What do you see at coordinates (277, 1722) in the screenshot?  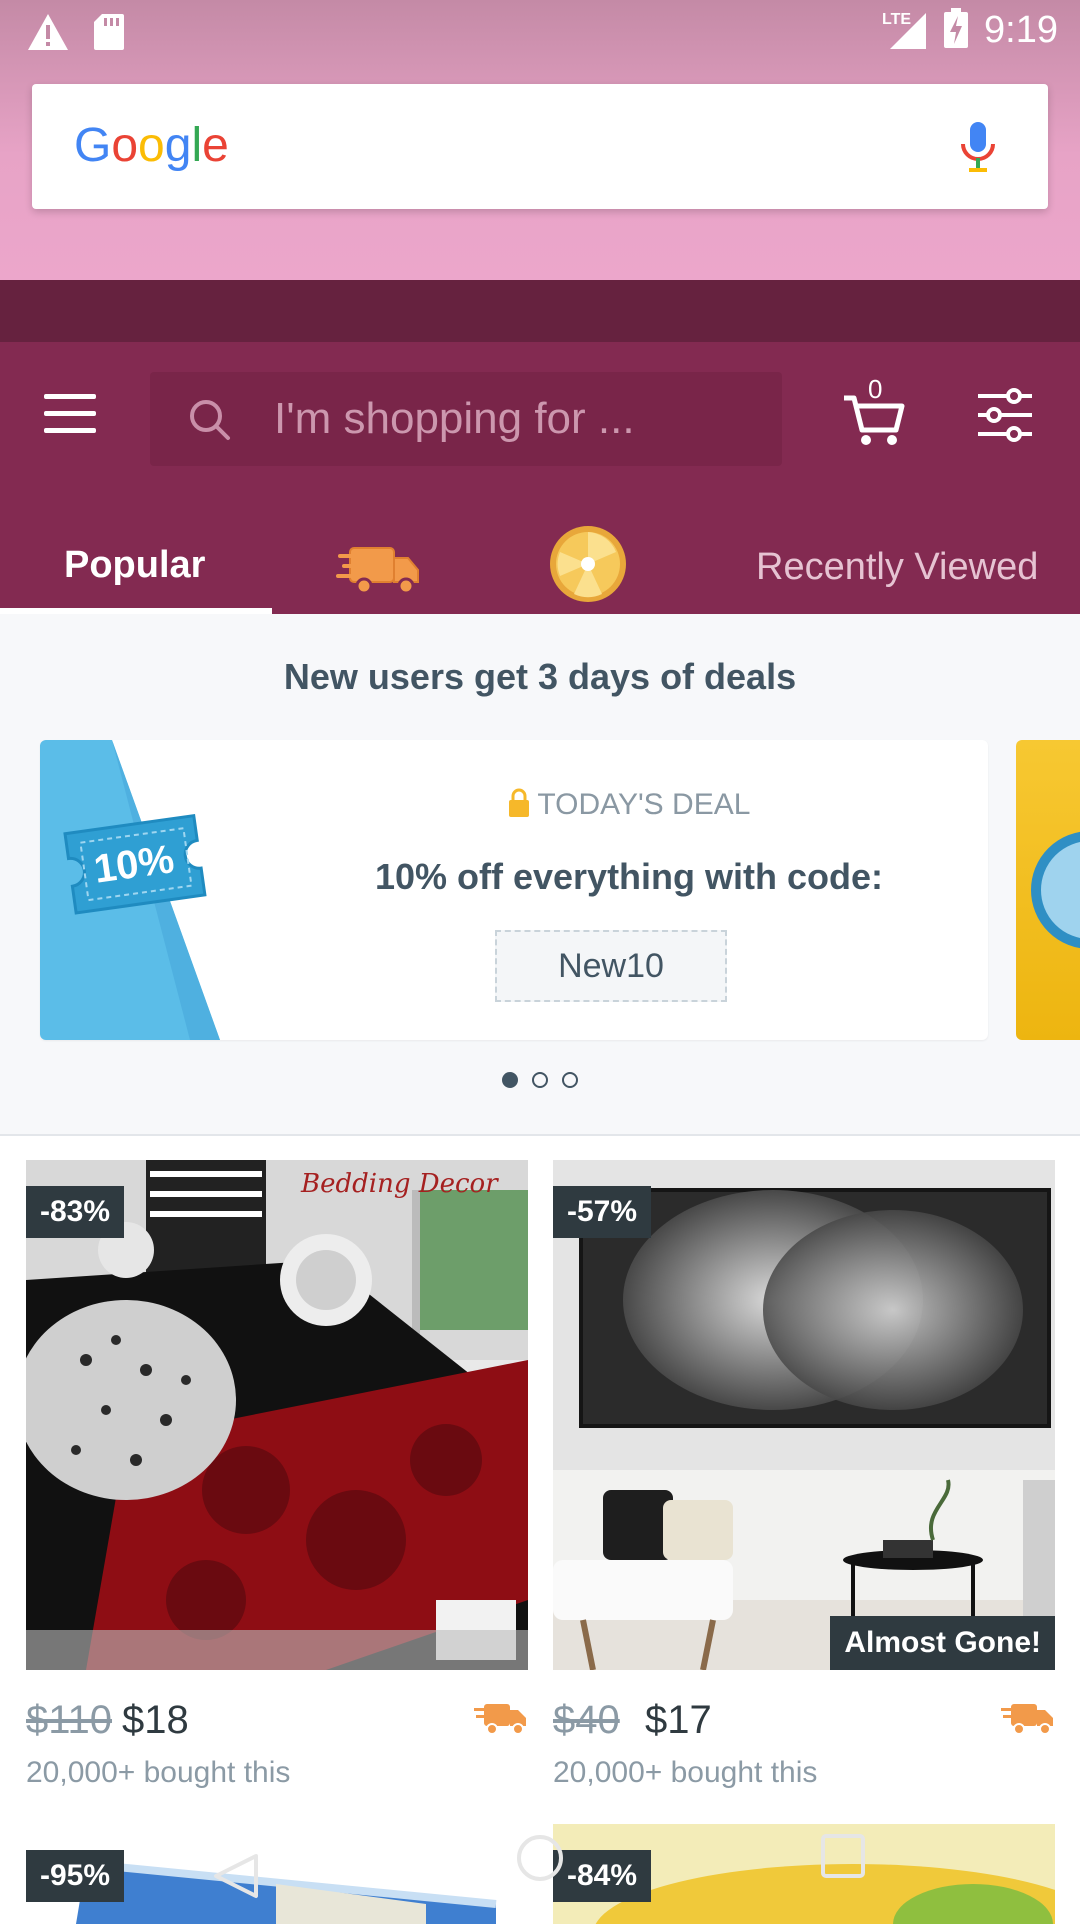 I see `price-row: $110 $18` at bounding box center [277, 1722].